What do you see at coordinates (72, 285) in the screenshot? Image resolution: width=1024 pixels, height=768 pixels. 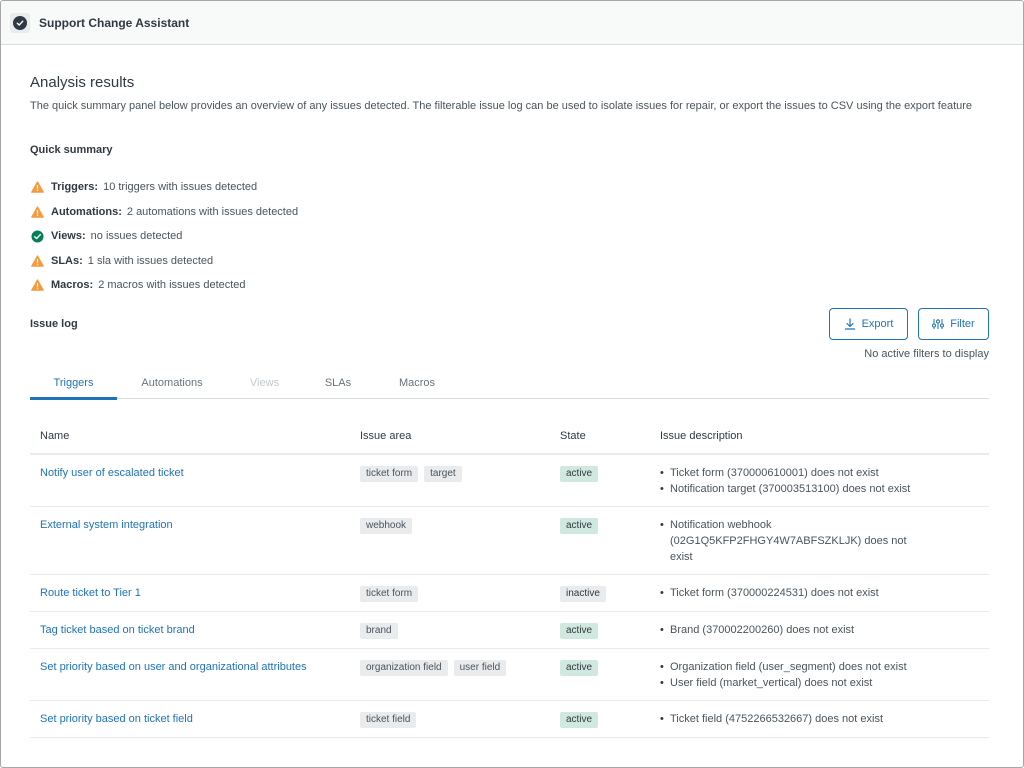 I see `summary-item-label: Macros:` at bounding box center [72, 285].